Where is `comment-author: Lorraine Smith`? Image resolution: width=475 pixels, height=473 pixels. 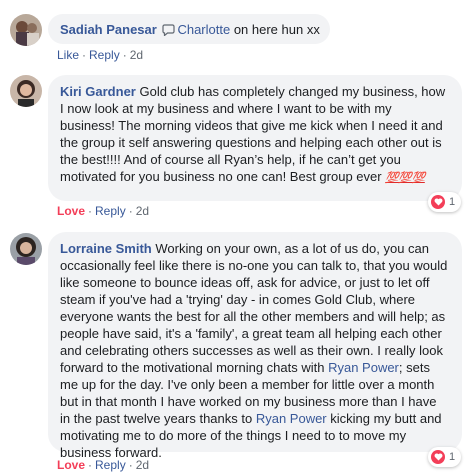
comment-author: Lorraine Smith is located at coordinates (106, 248).